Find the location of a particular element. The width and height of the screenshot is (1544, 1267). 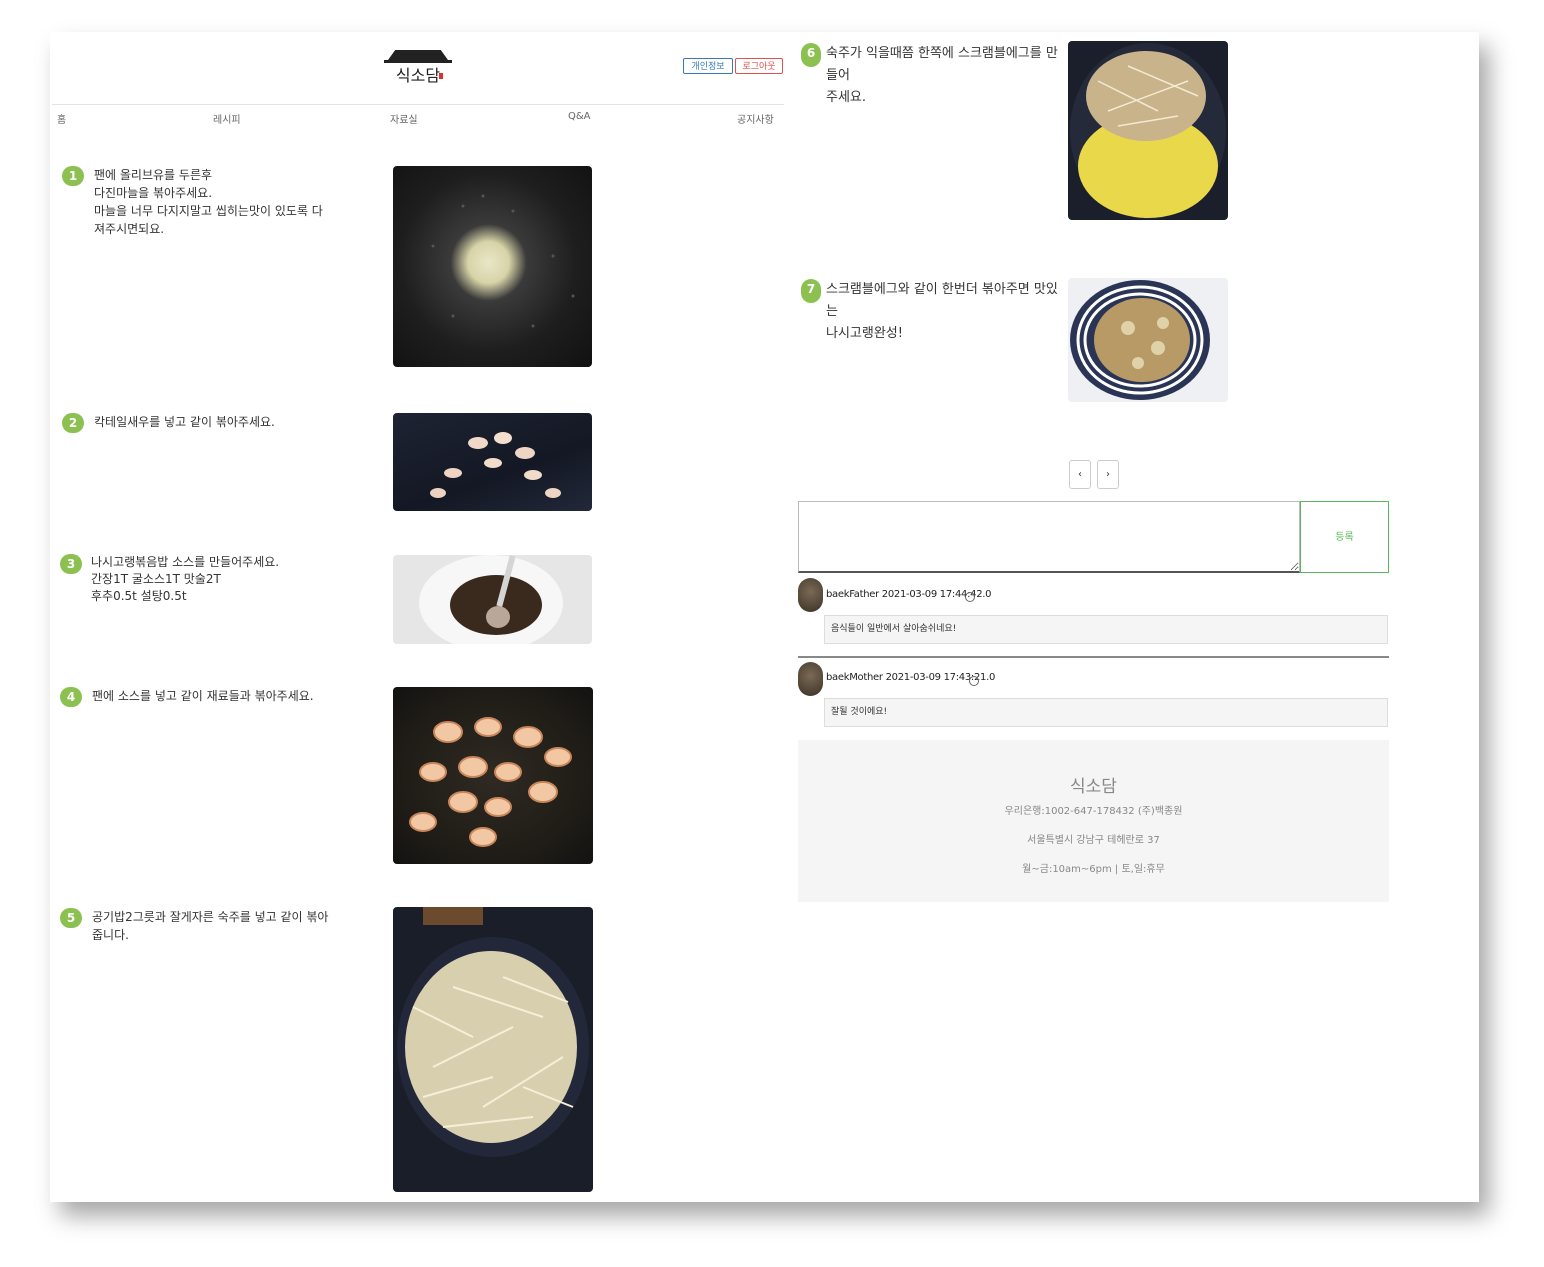

prev-page-button: ‹ is located at coordinates (1080, 474).